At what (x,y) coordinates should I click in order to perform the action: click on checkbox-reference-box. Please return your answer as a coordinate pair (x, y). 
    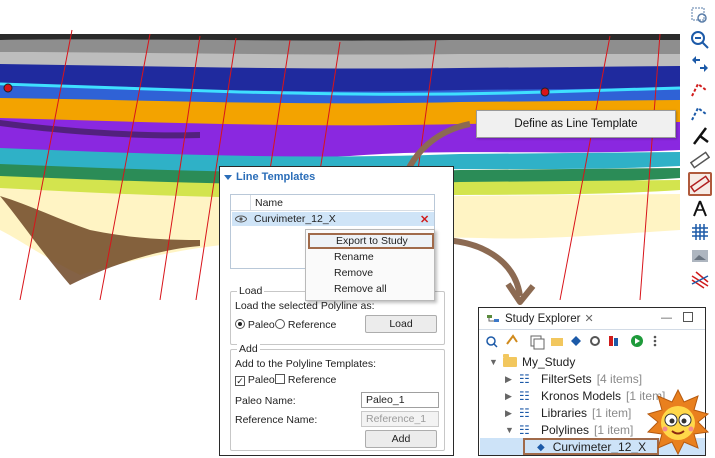
    Looking at the image, I should click on (280, 379).